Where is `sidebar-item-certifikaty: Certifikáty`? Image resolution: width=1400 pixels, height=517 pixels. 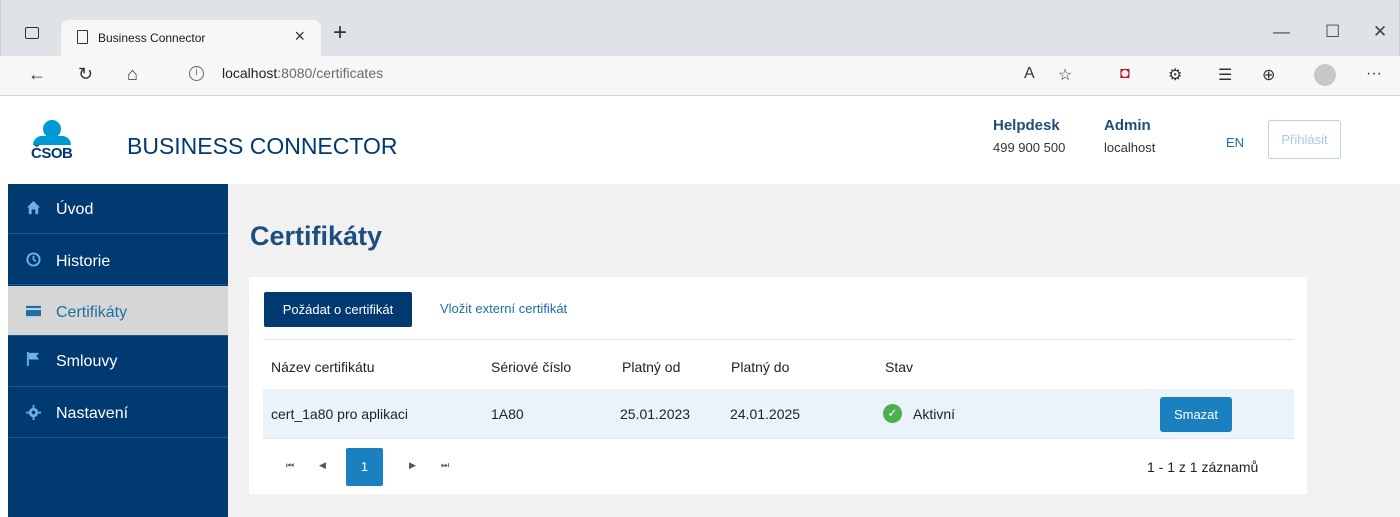
sidebar-item-certifikaty: Certifikáty is located at coordinates (118, 311).